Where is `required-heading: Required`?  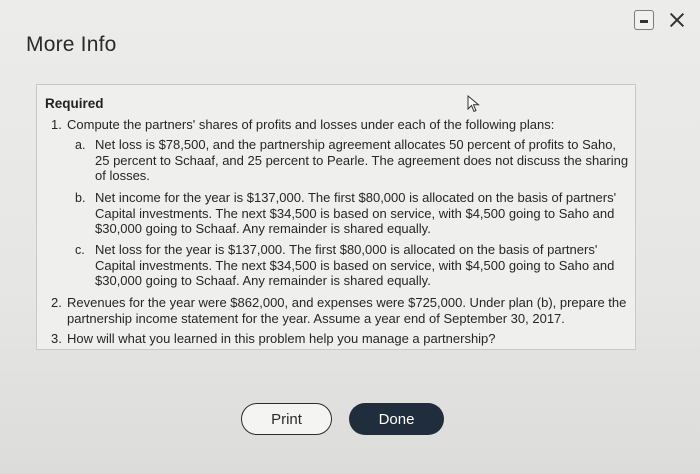 required-heading: Required is located at coordinates (74, 103).